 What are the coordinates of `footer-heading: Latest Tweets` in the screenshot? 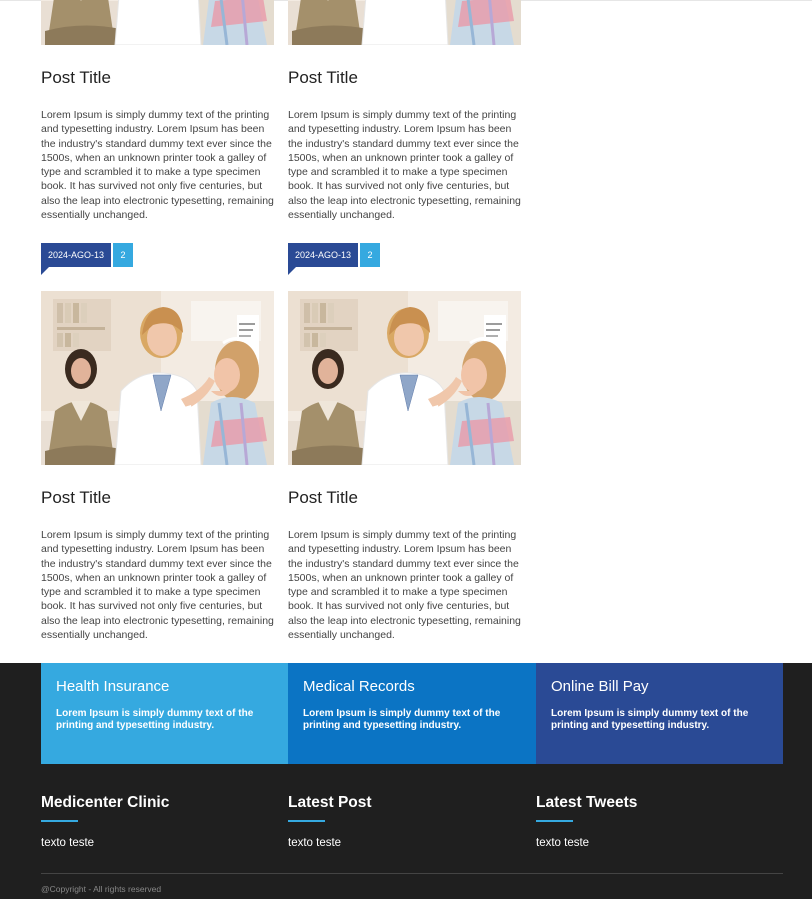 It's located at (587, 802).